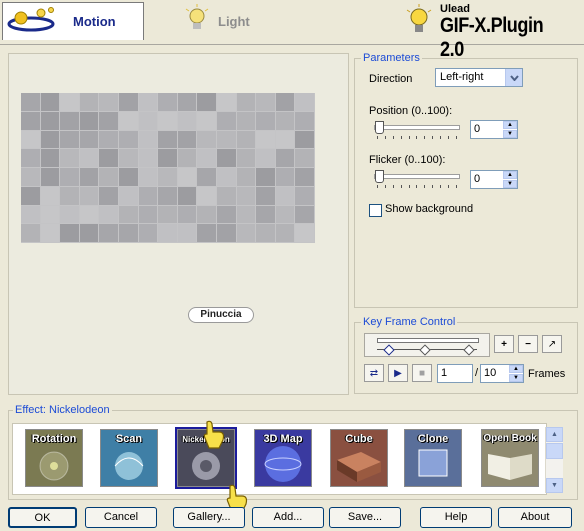  What do you see at coordinates (379, 176) in the screenshot?
I see `flicker-slider-thumb` at bounding box center [379, 176].